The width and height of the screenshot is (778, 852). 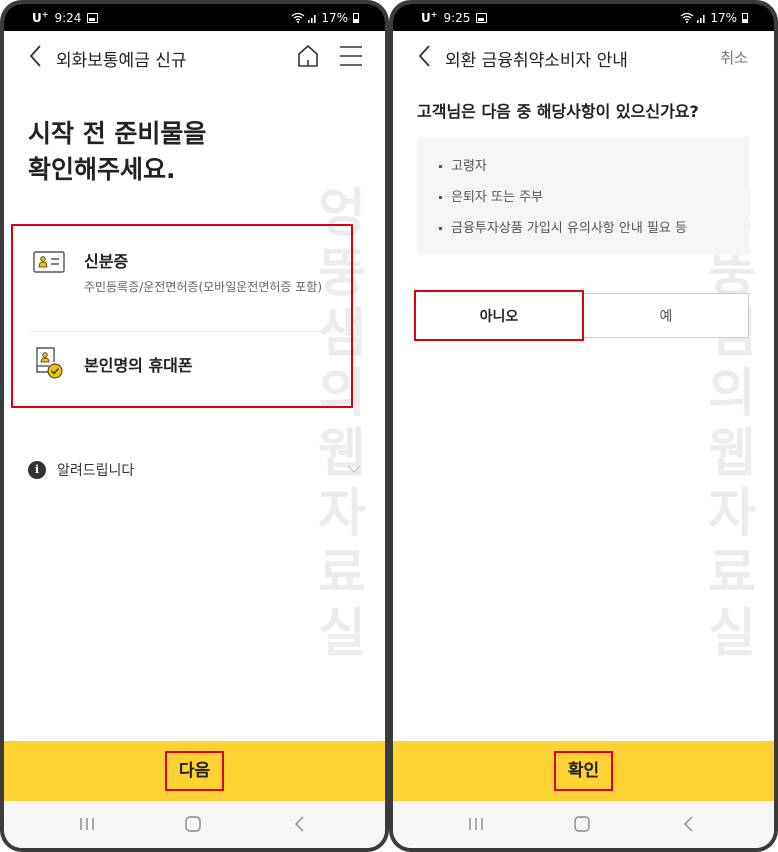 I want to click on hamburger-menu-icon, so click(x=351, y=56).